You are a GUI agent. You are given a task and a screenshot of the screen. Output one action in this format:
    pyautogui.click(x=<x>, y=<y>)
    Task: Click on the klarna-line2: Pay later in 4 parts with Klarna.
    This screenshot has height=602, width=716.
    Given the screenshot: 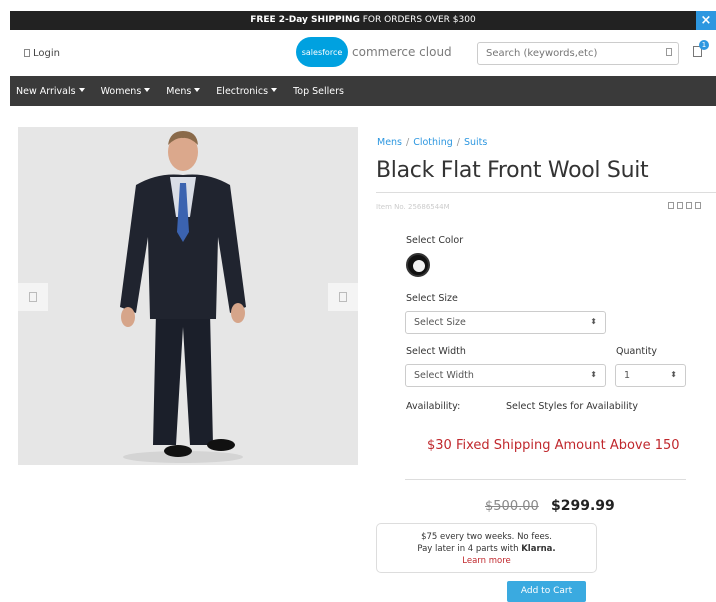 What is the action you would take?
    pyautogui.click(x=486, y=549)
    